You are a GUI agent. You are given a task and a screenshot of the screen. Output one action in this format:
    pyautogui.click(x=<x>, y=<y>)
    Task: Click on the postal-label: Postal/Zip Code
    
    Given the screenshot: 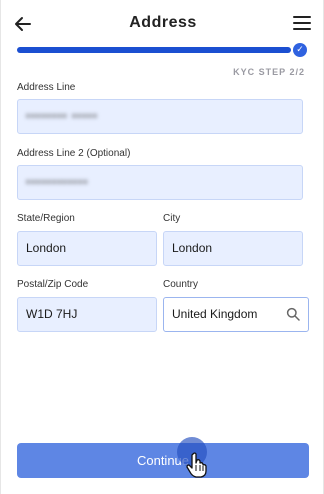 What is the action you would take?
    pyautogui.click(x=53, y=284)
    